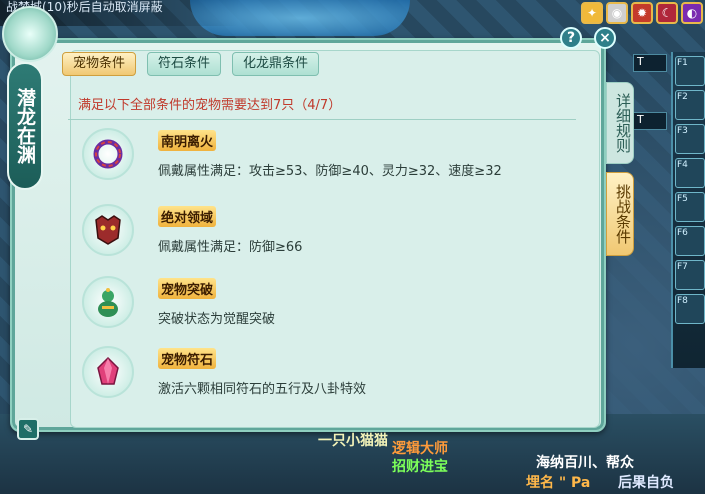 The height and width of the screenshot is (494, 705). What do you see at coordinates (99, 64) in the screenshot?
I see `tab-pet-conditions: 宠物条件` at bounding box center [99, 64].